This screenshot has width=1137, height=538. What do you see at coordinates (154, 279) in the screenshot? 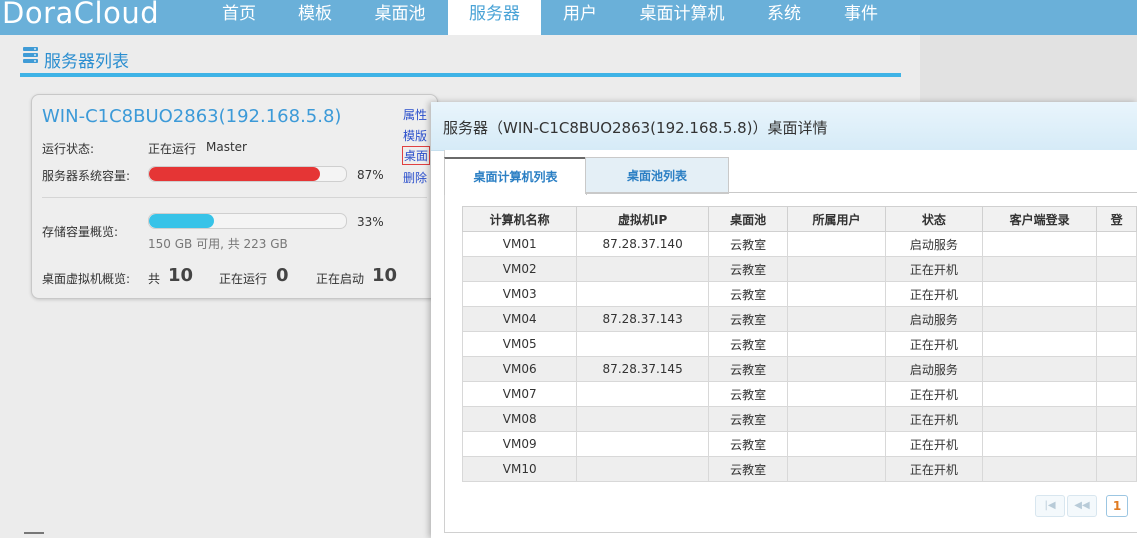
I see `vm-total-label: 共` at bounding box center [154, 279].